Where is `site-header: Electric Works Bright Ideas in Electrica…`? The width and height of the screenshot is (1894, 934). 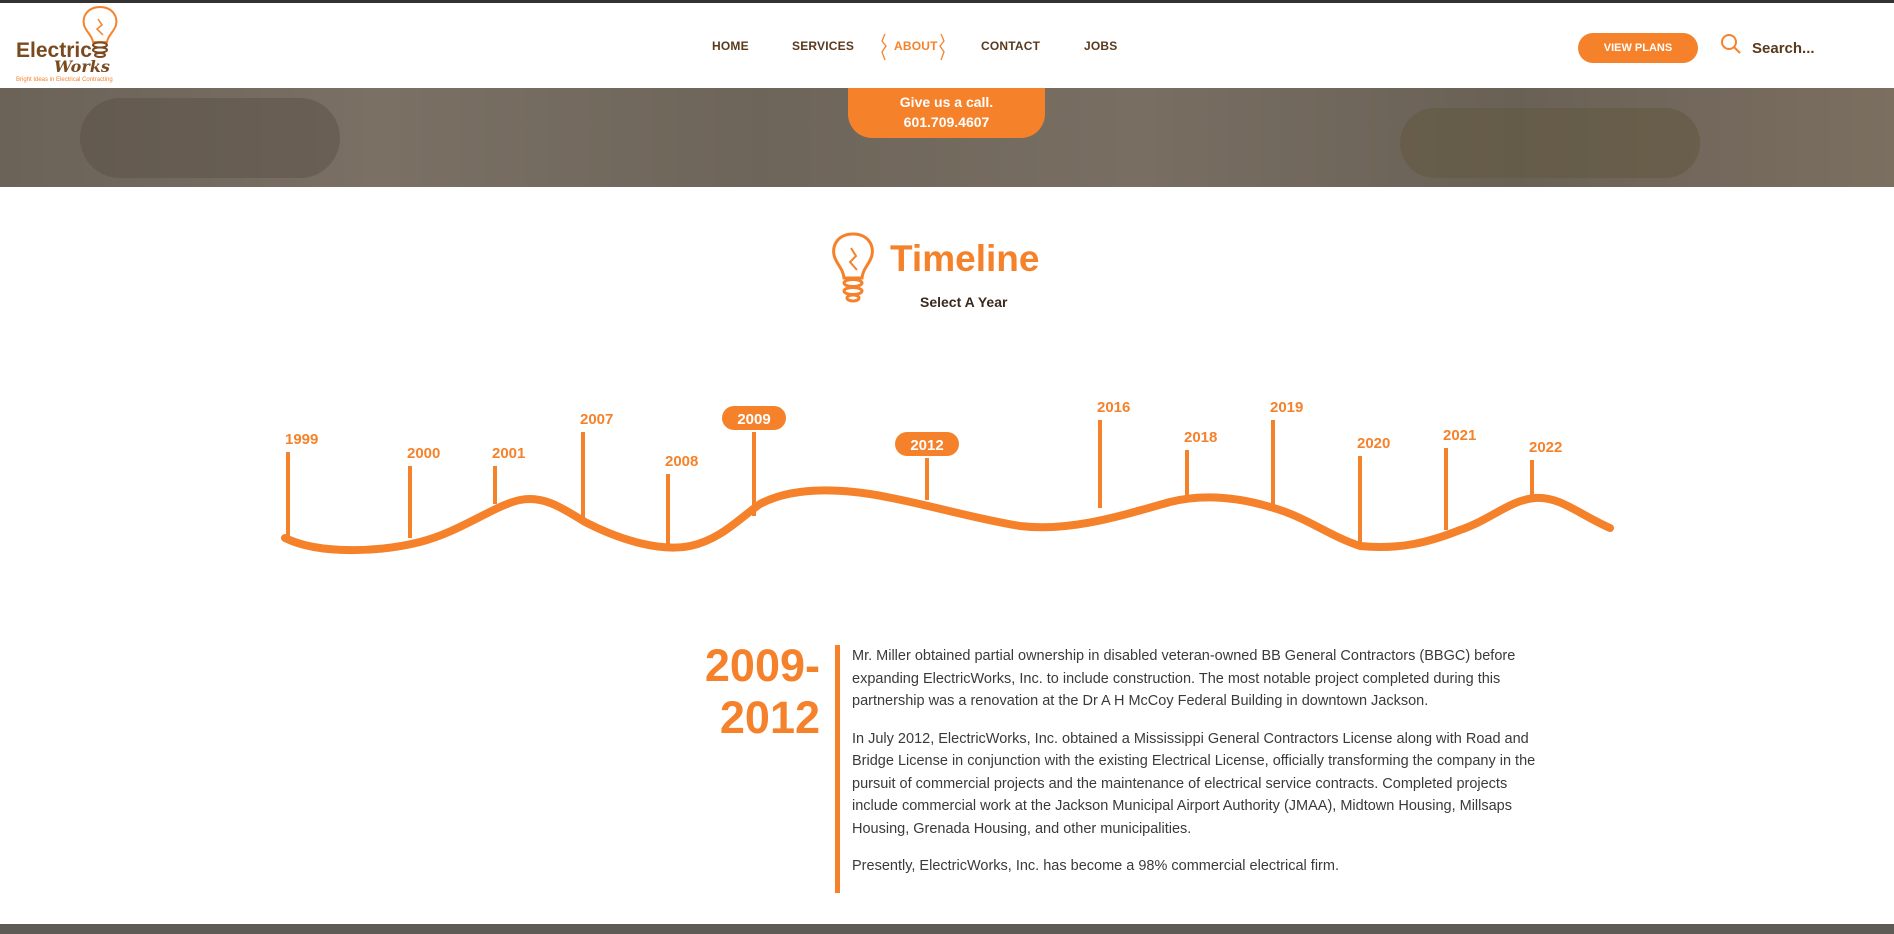 site-header: Electric Works Bright Ideas in Electrica… is located at coordinates (947, 45).